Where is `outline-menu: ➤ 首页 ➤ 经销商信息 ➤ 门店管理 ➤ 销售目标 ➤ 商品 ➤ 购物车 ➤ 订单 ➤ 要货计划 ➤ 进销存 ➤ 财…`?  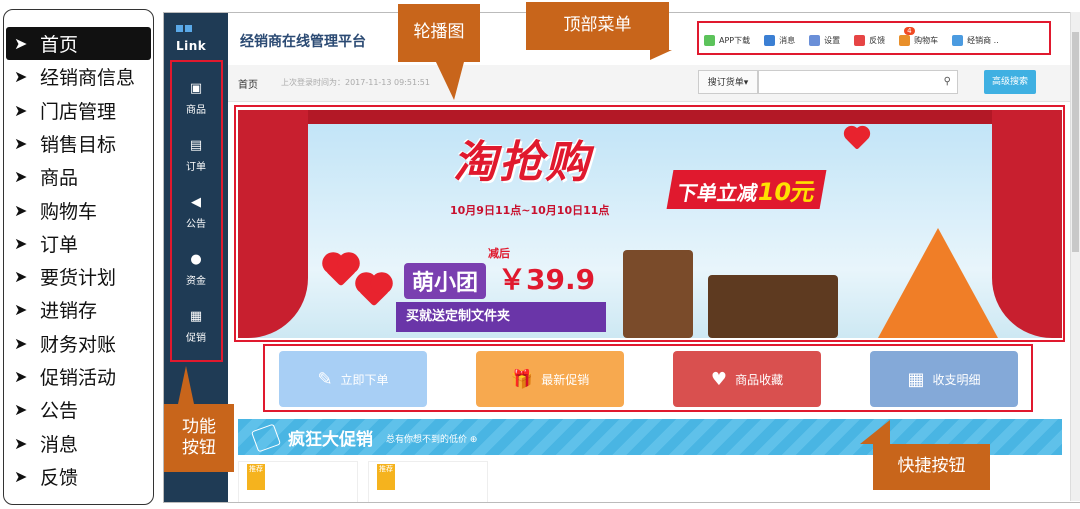 outline-menu: ➤ 首页 ➤ 经销商信息 ➤ 门店管理 ➤ 销售目标 ➤ 商品 ➤ 购物车 ➤ 订单 ➤ 要货计划 ➤ 进销存 ➤ 财… is located at coordinates (78, 257).